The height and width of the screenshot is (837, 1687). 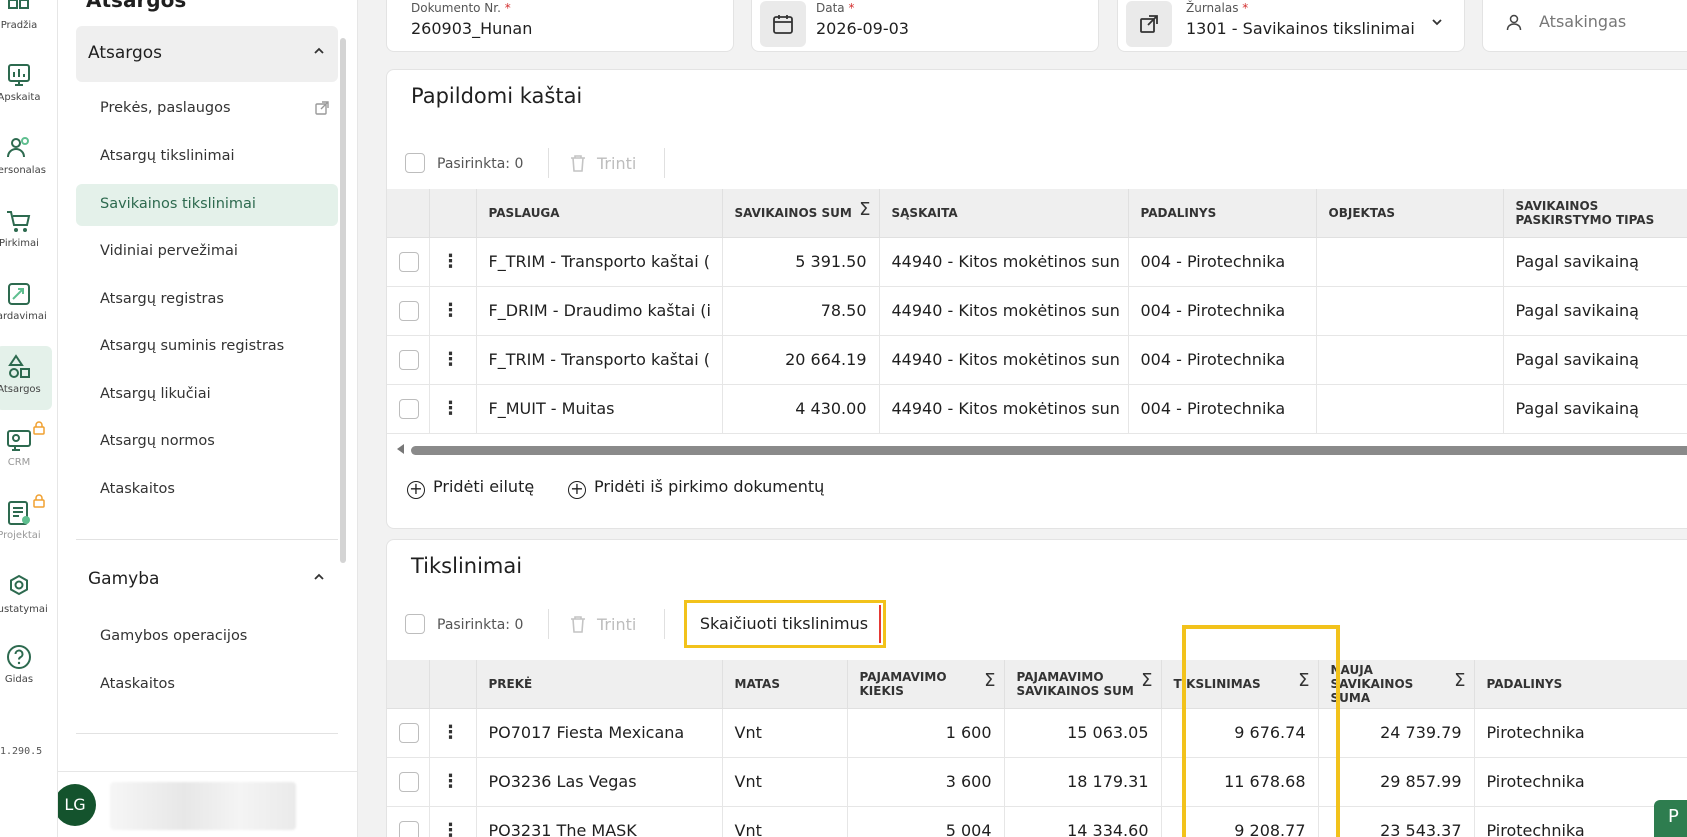 What do you see at coordinates (1083, 684) in the screenshot?
I see `col-pajamavimo-savikainos-sum: PAJAMAVIMO SAVIKAINOS SUM Σ` at bounding box center [1083, 684].